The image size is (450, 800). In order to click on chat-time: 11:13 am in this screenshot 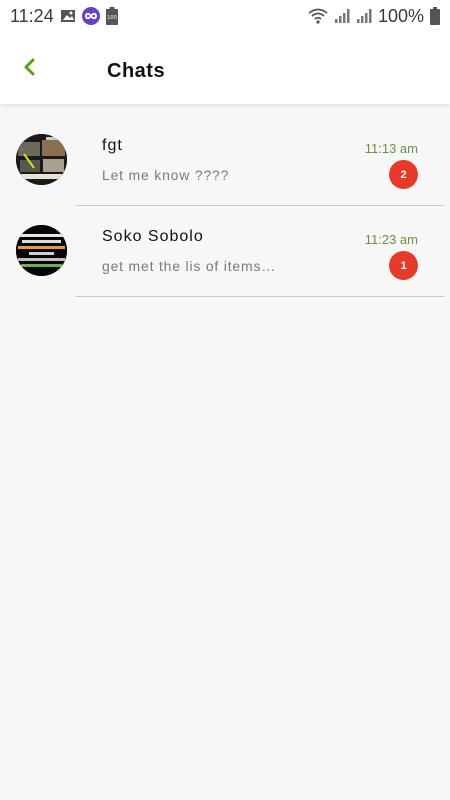, I will do `click(391, 148)`.